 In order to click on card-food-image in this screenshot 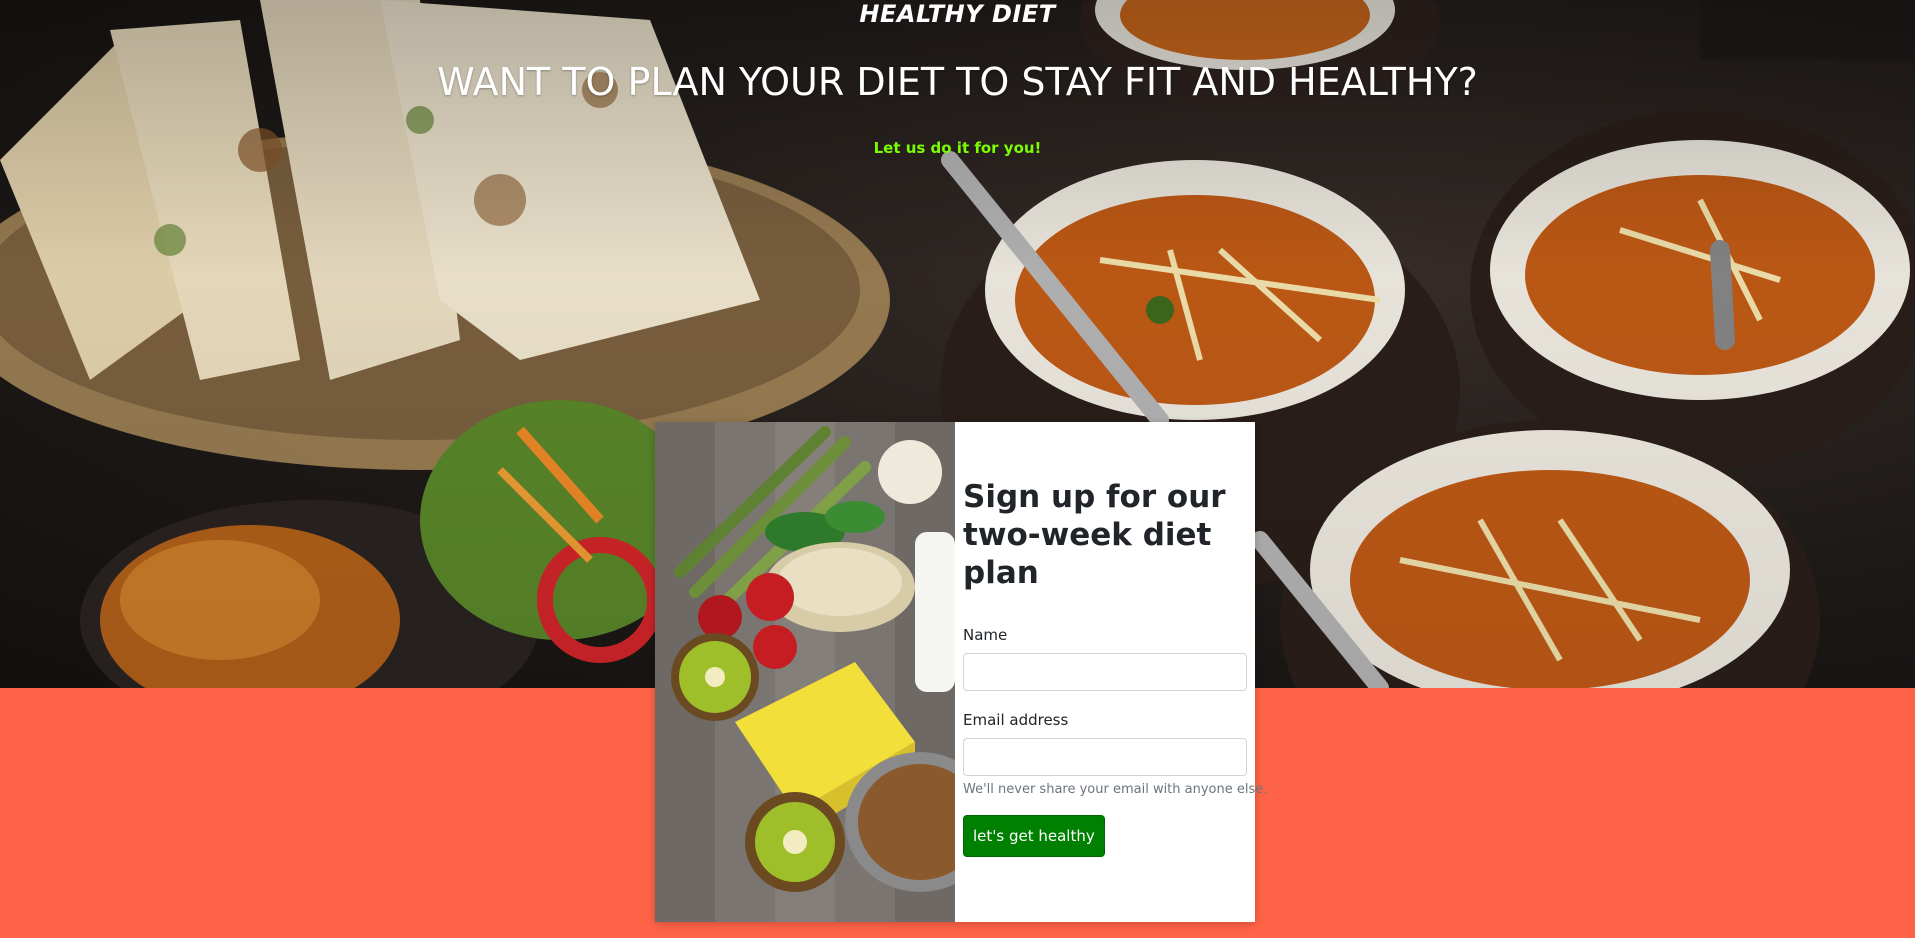, I will do `click(805, 672)`.